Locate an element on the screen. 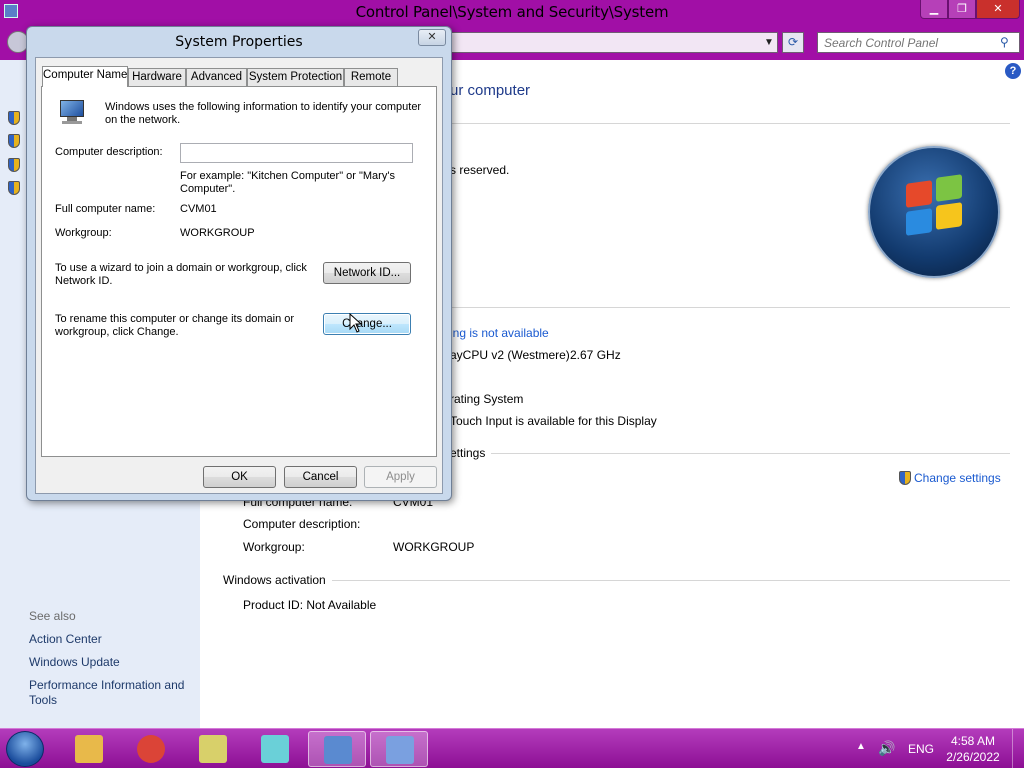 This screenshot has height=768, width=1024. windows-activation-heading: Windows activation is located at coordinates (277, 580).